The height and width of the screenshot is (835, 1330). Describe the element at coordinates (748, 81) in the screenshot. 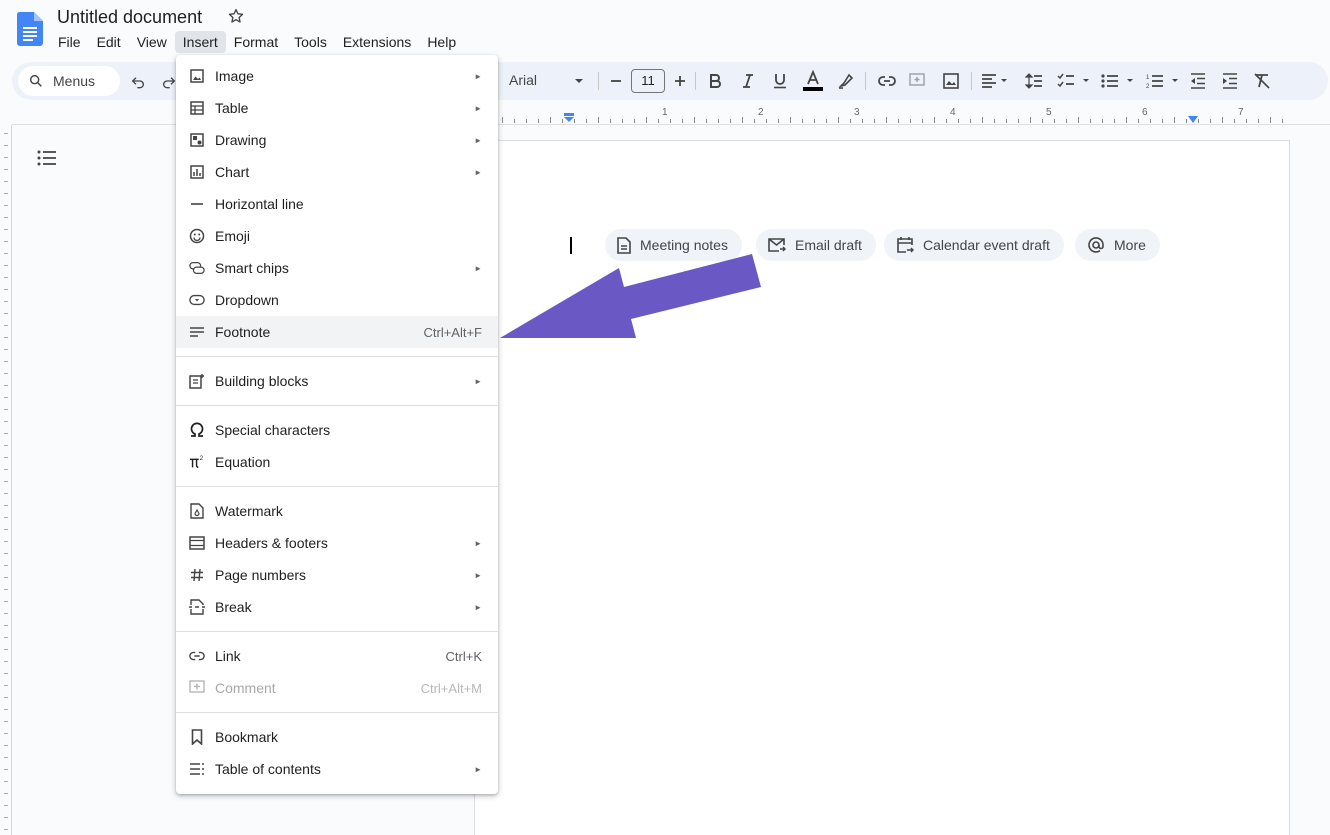

I see `italic-icon` at that location.